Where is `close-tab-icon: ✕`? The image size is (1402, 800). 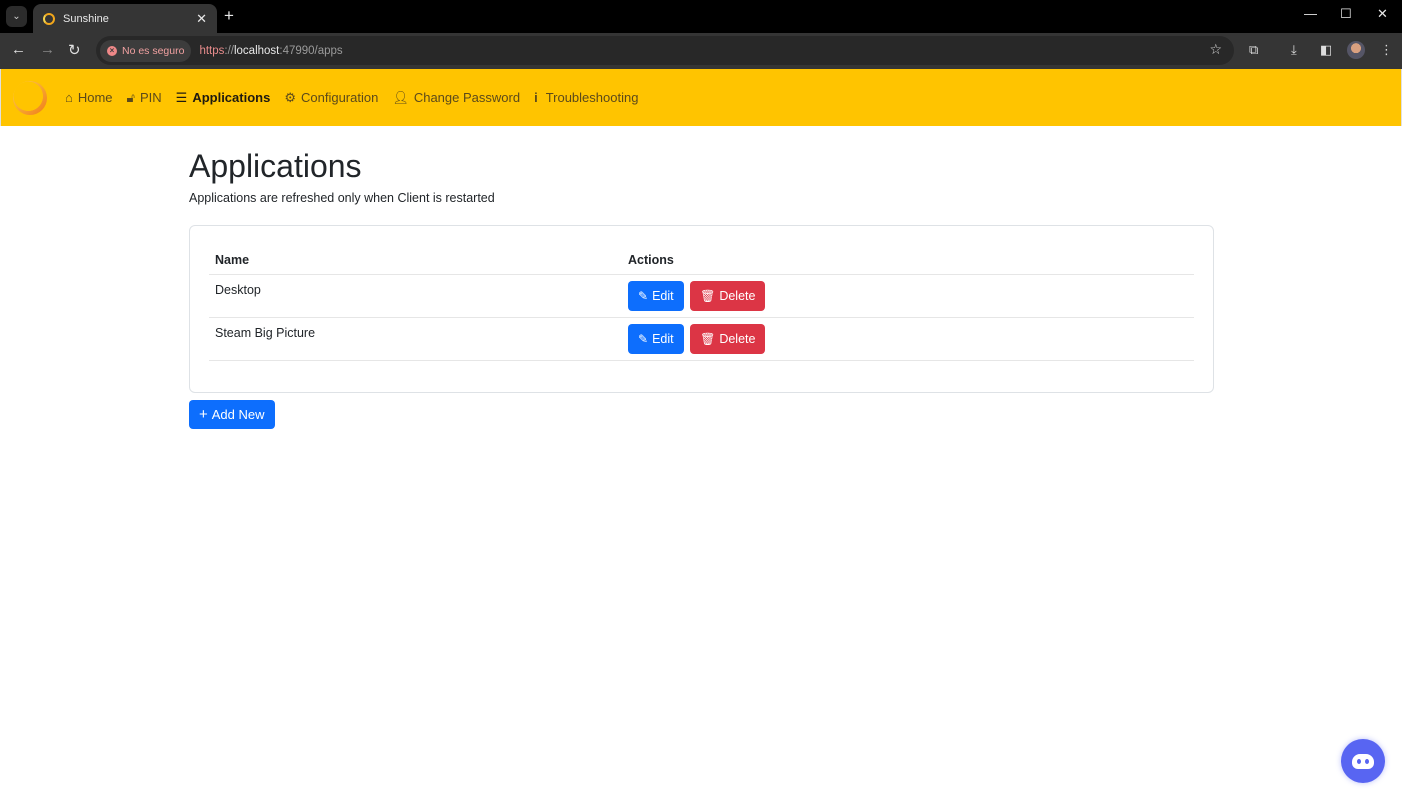 close-tab-icon: ✕ is located at coordinates (201, 19).